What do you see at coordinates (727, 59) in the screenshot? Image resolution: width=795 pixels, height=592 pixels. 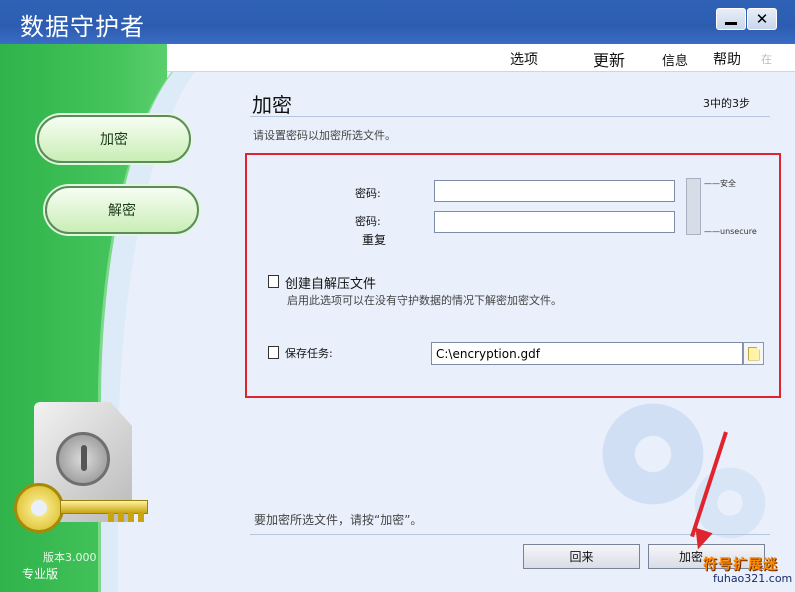 I see `menu-help: 帮助` at bounding box center [727, 59].